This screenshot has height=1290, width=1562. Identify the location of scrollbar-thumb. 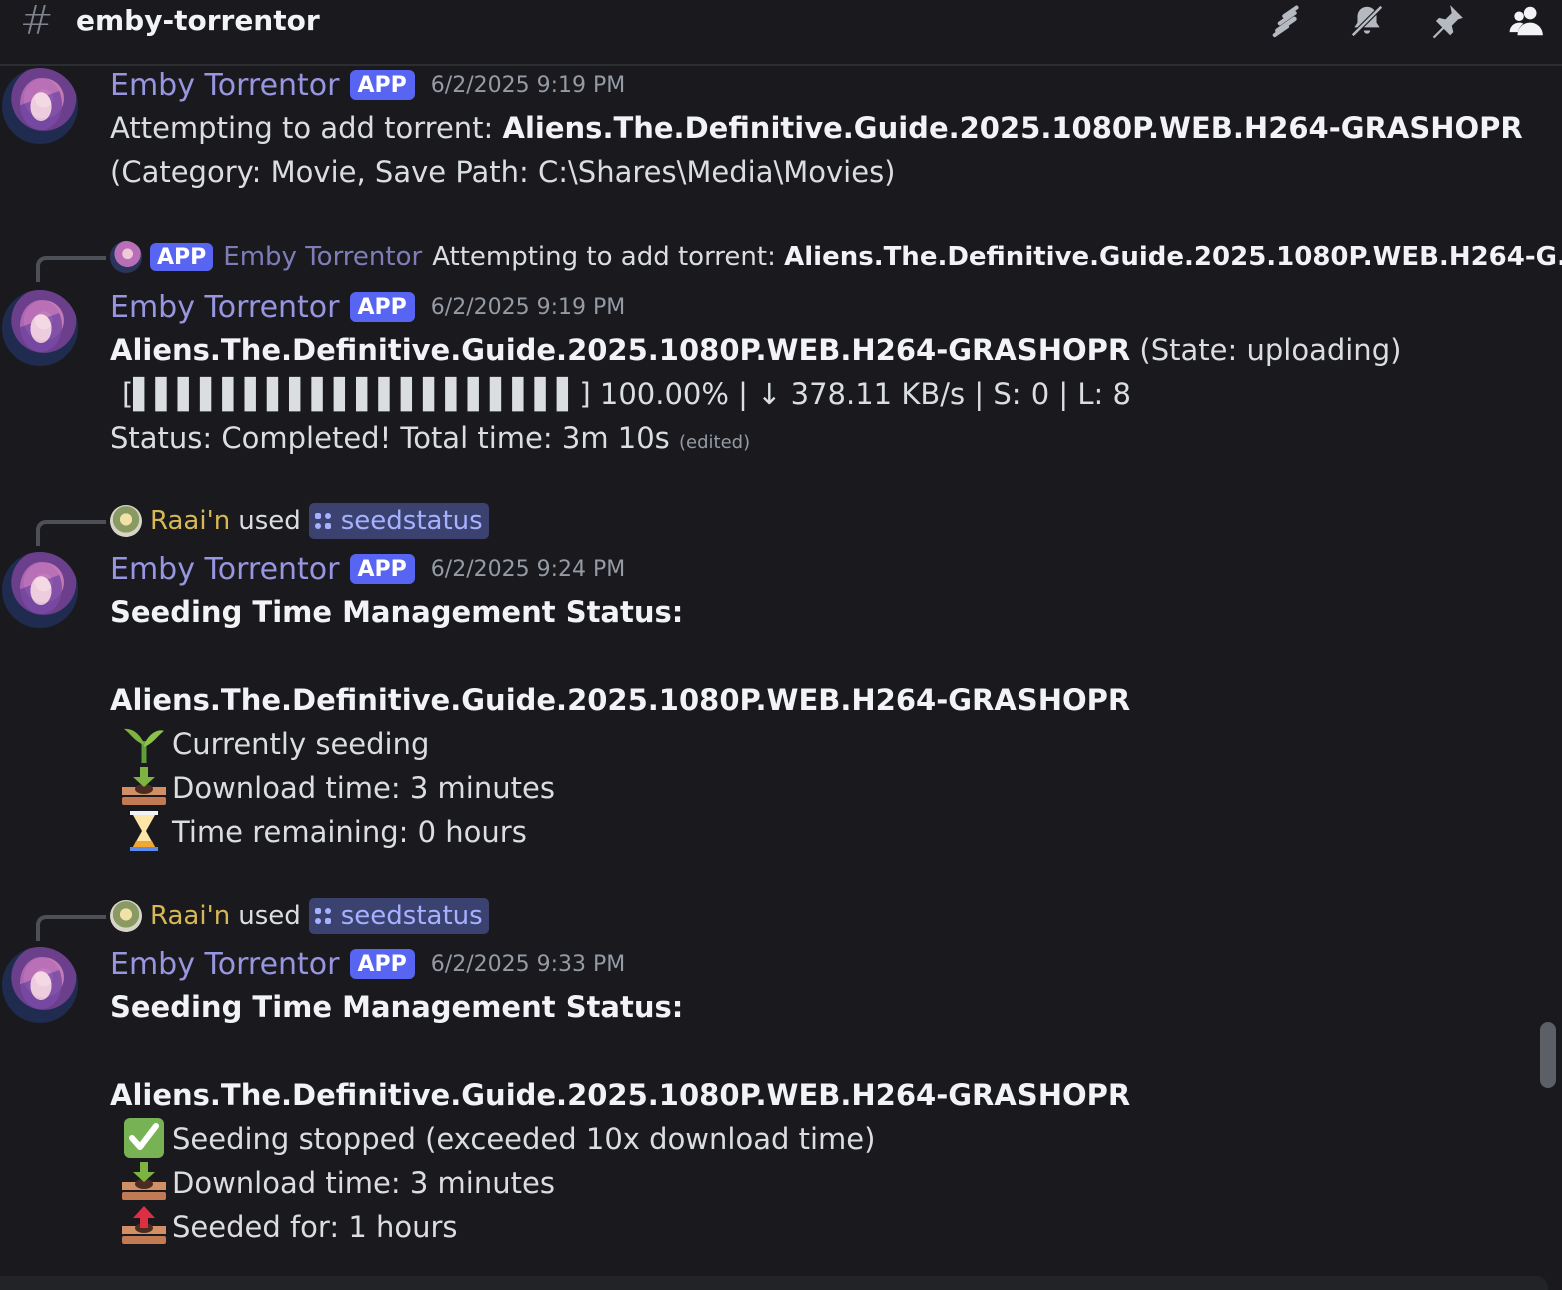
(1548, 1055).